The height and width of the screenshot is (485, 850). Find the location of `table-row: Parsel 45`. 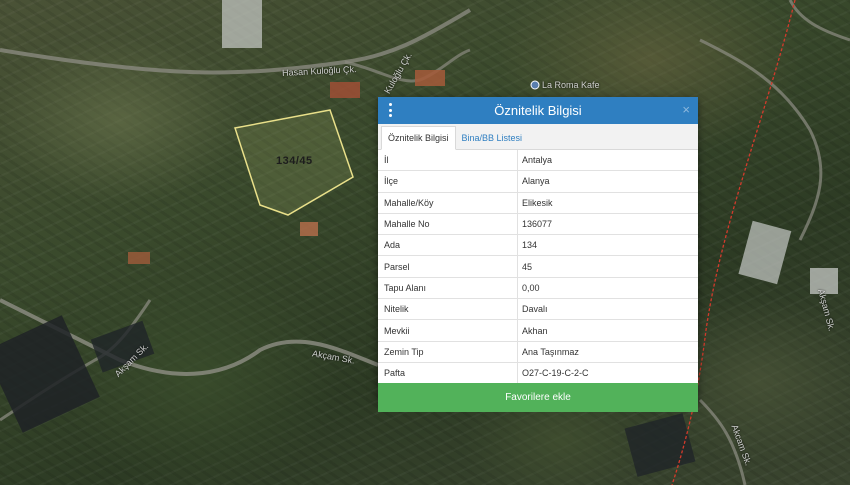

table-row: Parsel 45 is located at coordinates (538, 267).